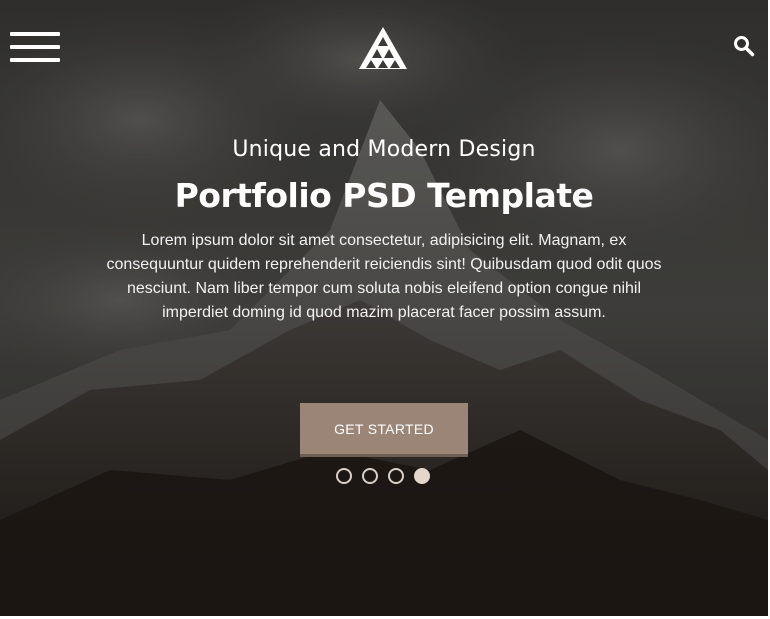  What do you see at coordinates (744, 46) in the screenshot?
I see `search-icon` at bounding box center [744, 46].